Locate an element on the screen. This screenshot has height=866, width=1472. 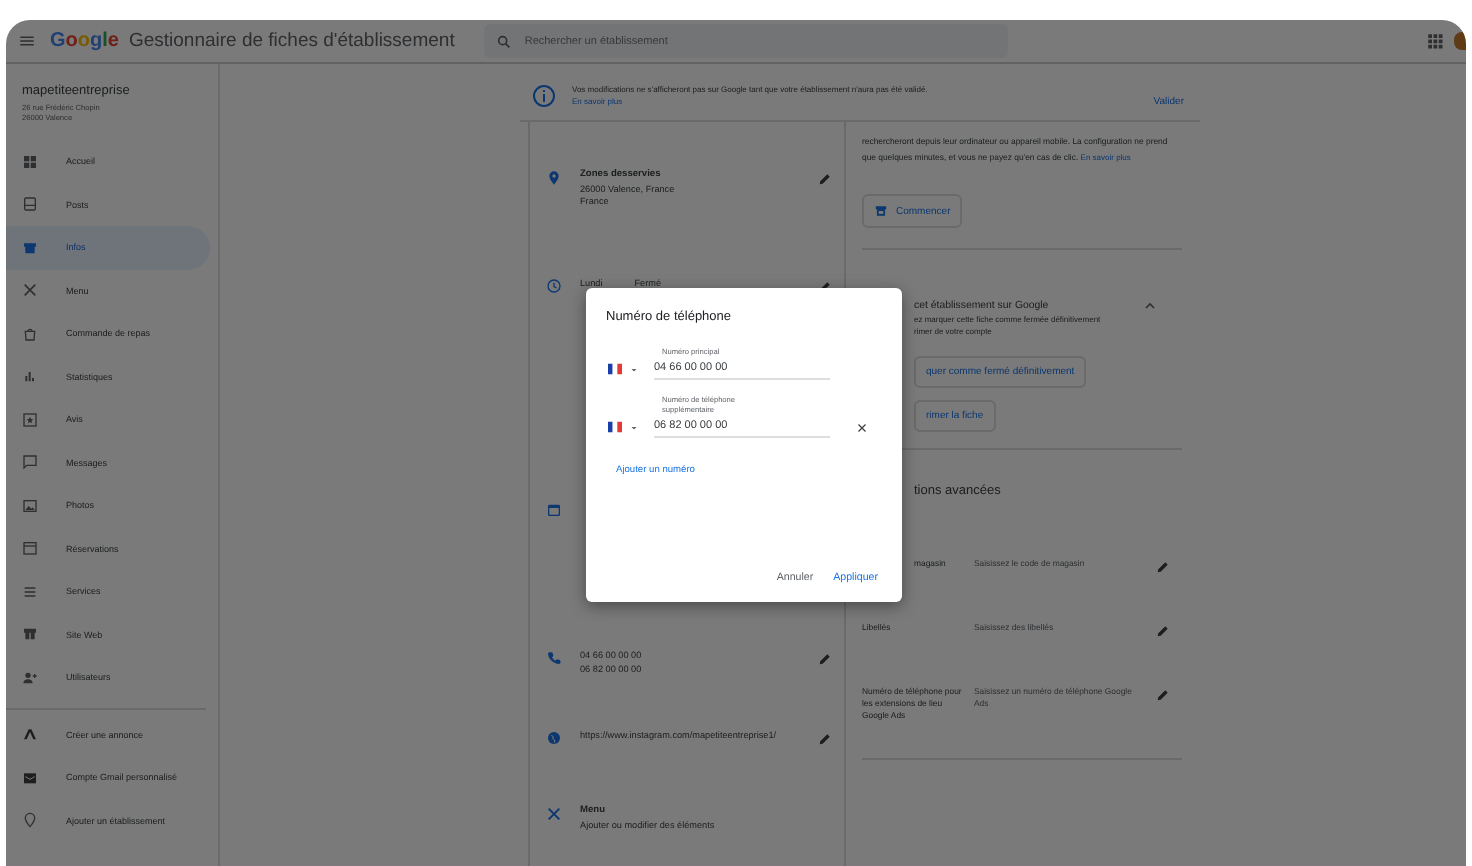
message-icon is located at coordinates (30, 462).